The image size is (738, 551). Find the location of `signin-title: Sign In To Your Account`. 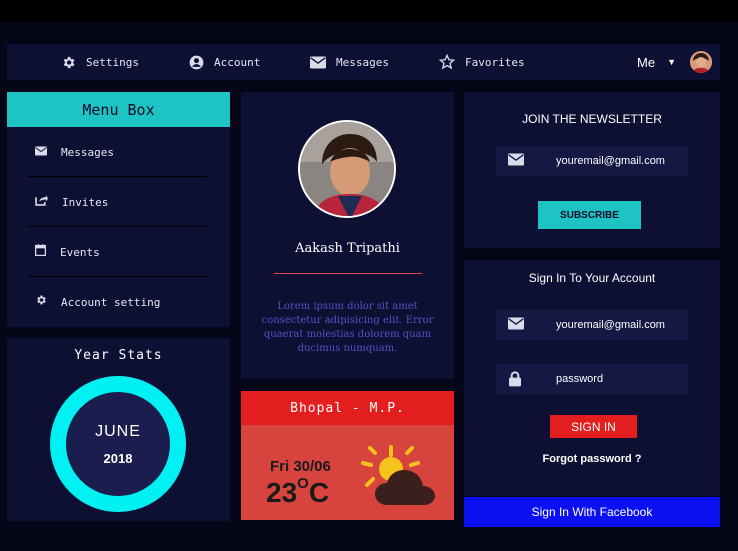

signin-title: Sign In To Your Account is located at coordinates (592, 278).